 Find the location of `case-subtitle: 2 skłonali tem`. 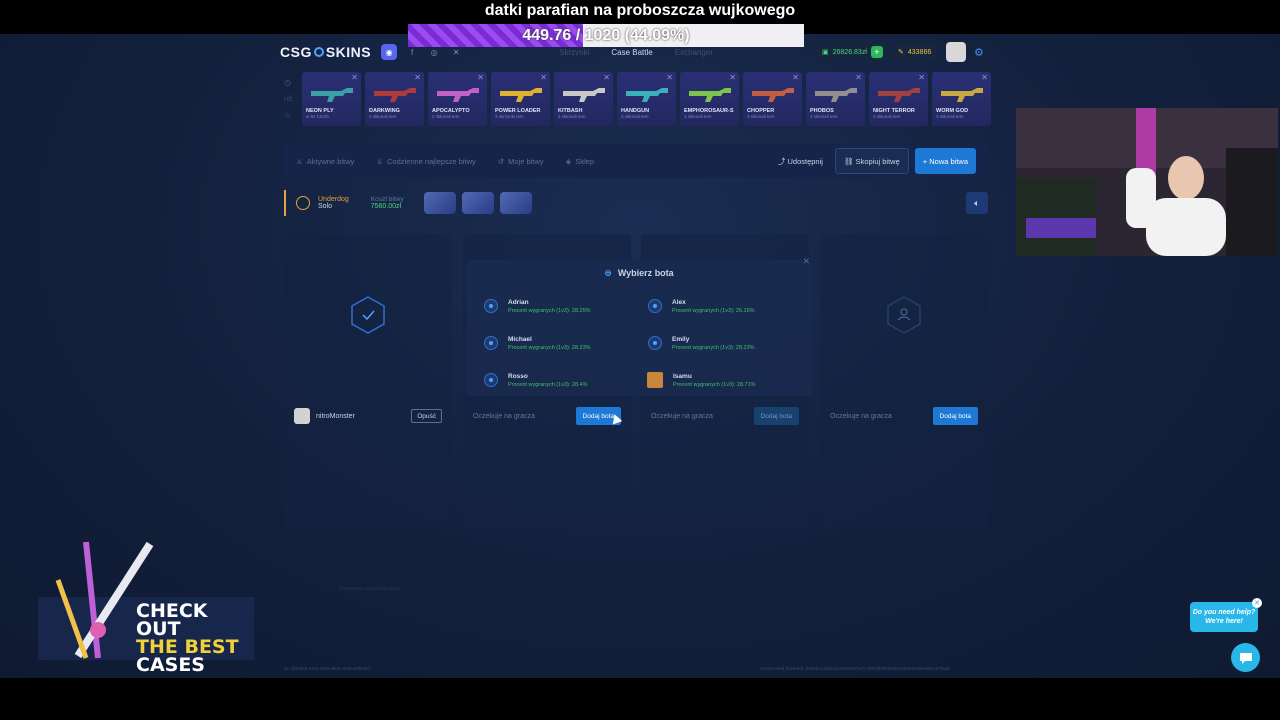

case-subtitle: 2 skłonali tem is located at coordinates (446, 116).